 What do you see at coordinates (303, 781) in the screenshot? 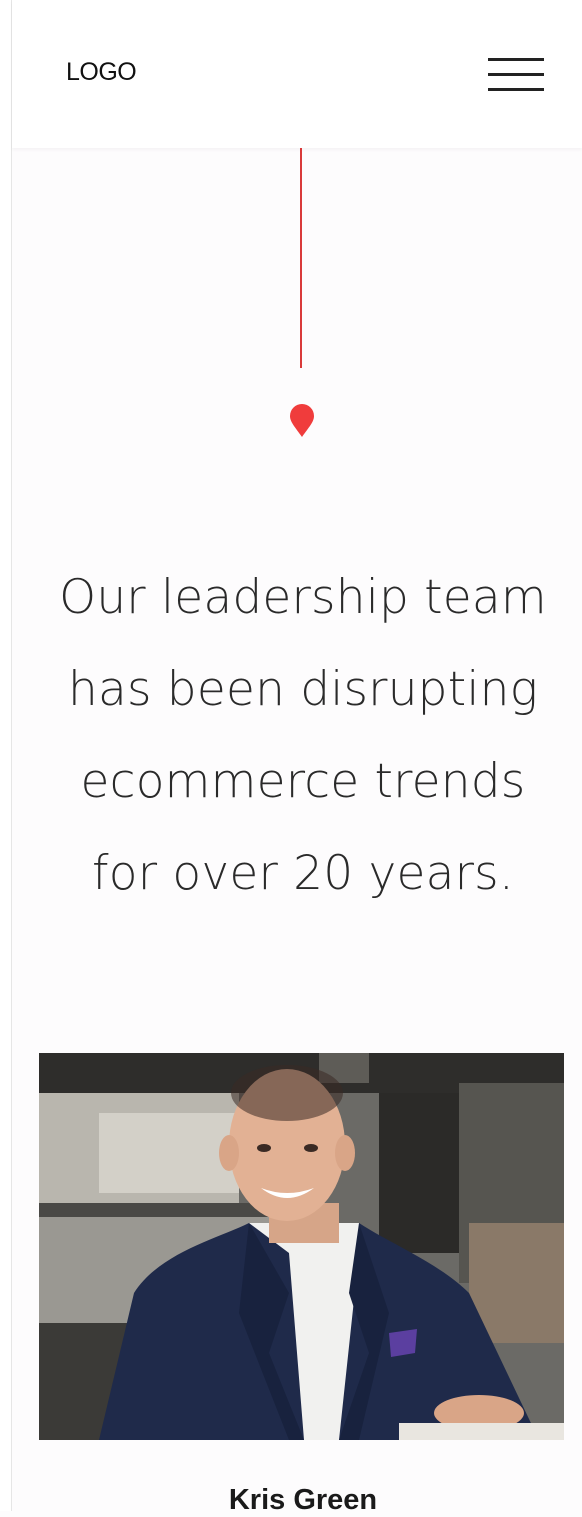
I see `headline-line: ecommerce trends` at bounding box center [303, 781].